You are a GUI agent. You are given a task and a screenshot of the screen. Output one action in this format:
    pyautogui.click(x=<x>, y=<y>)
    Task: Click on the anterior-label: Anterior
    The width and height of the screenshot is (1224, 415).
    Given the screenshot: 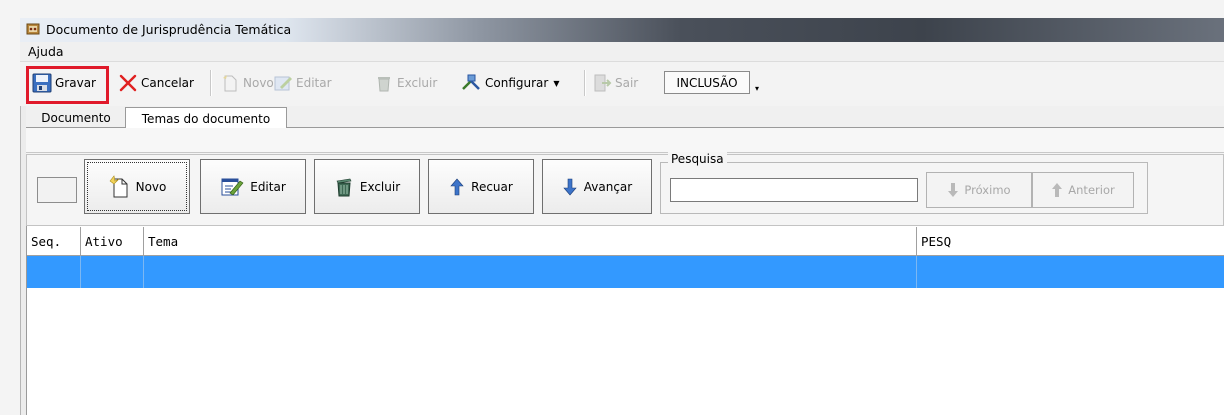 What is the action you would take?
    pyautogui.click(x=1091, y=190)
    